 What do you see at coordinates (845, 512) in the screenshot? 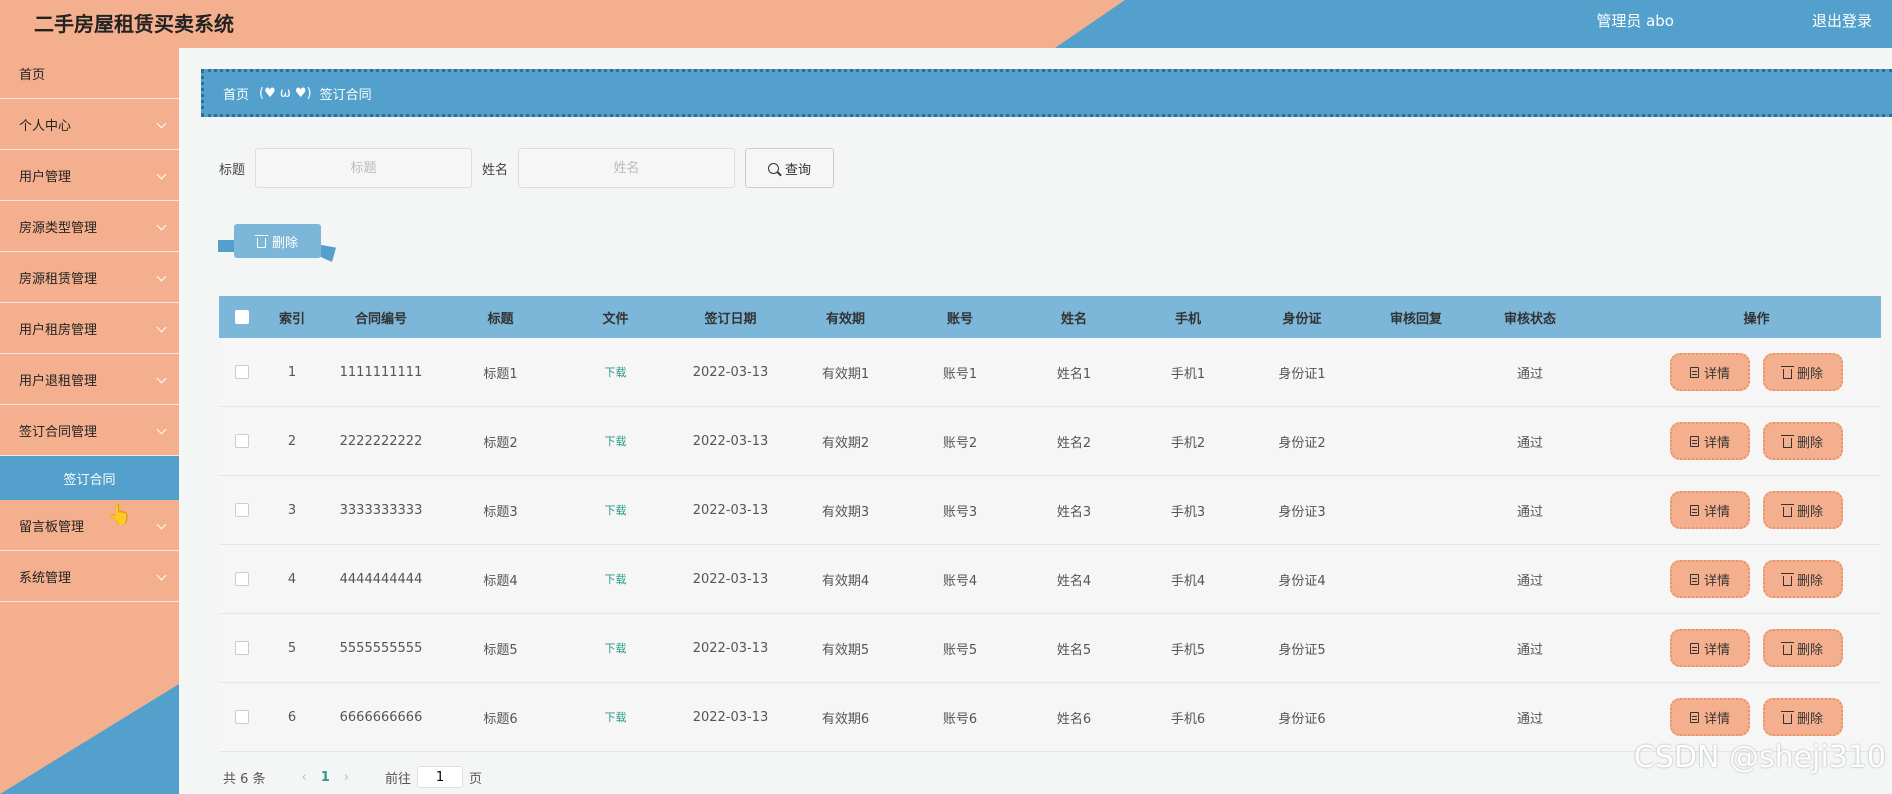
I see `cell-valid: 有效期3` at bounding box center [845, 512].